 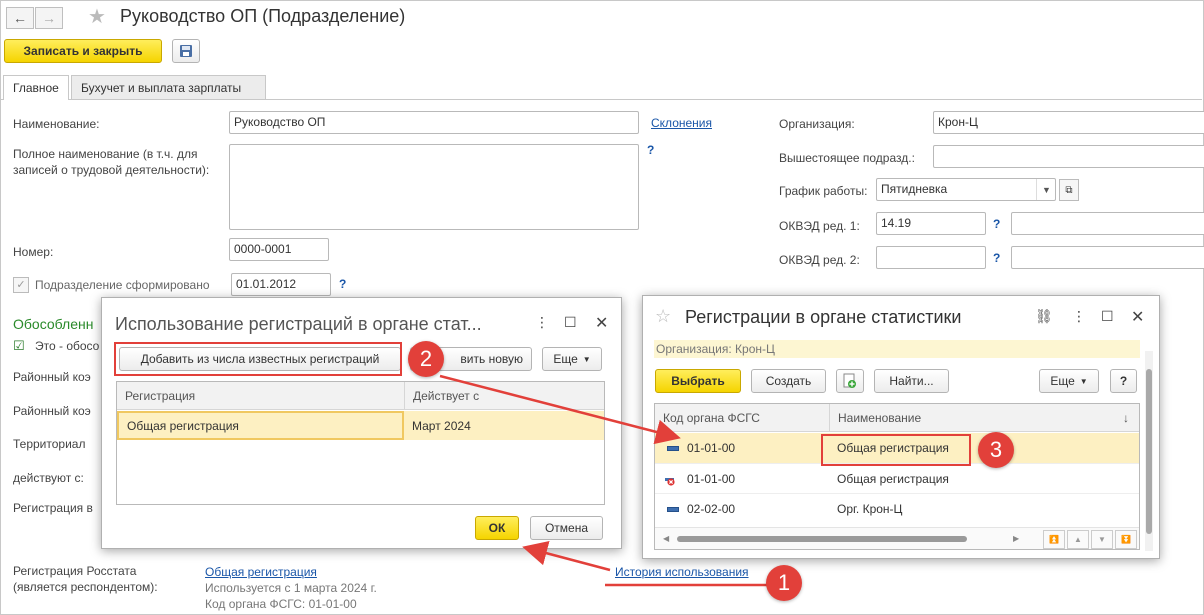 I want to click on arrow-1-to-dialog, so click(x=566, y=556).